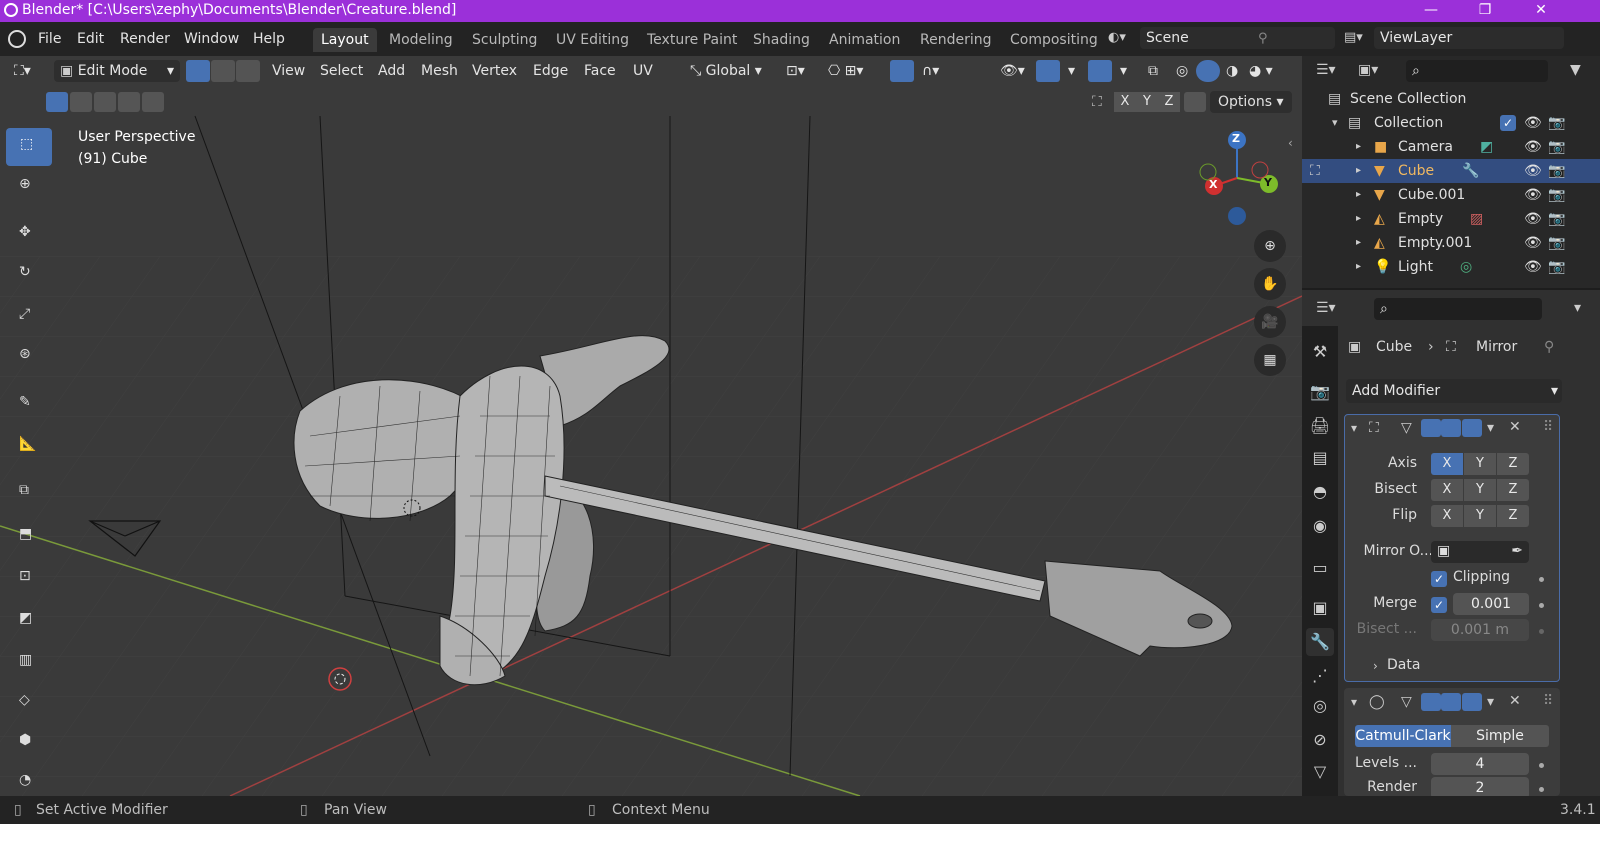 The height and width of the screenshot is (841, 1600). What do you see at coordinates (1439, 605) in the screenshot?
I see `merge-checkbox: ✓` at bounding box center [1439, 605].